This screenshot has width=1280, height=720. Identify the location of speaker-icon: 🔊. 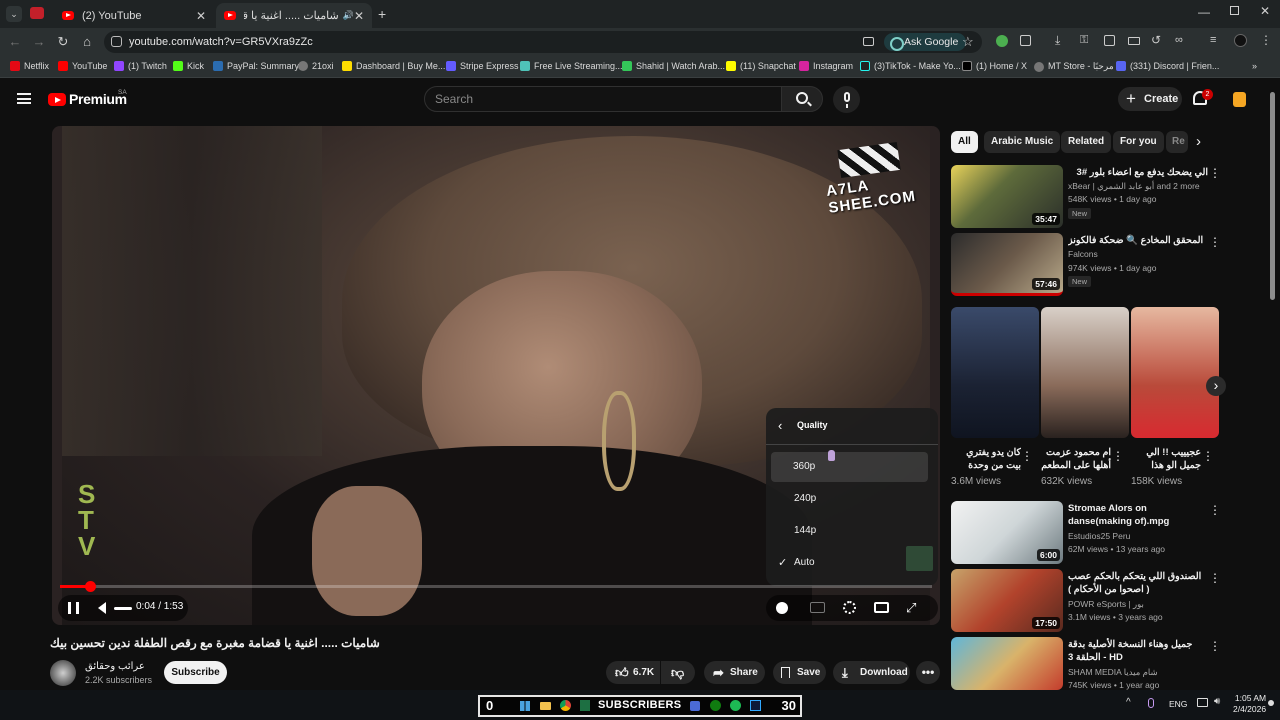
(348, 15).